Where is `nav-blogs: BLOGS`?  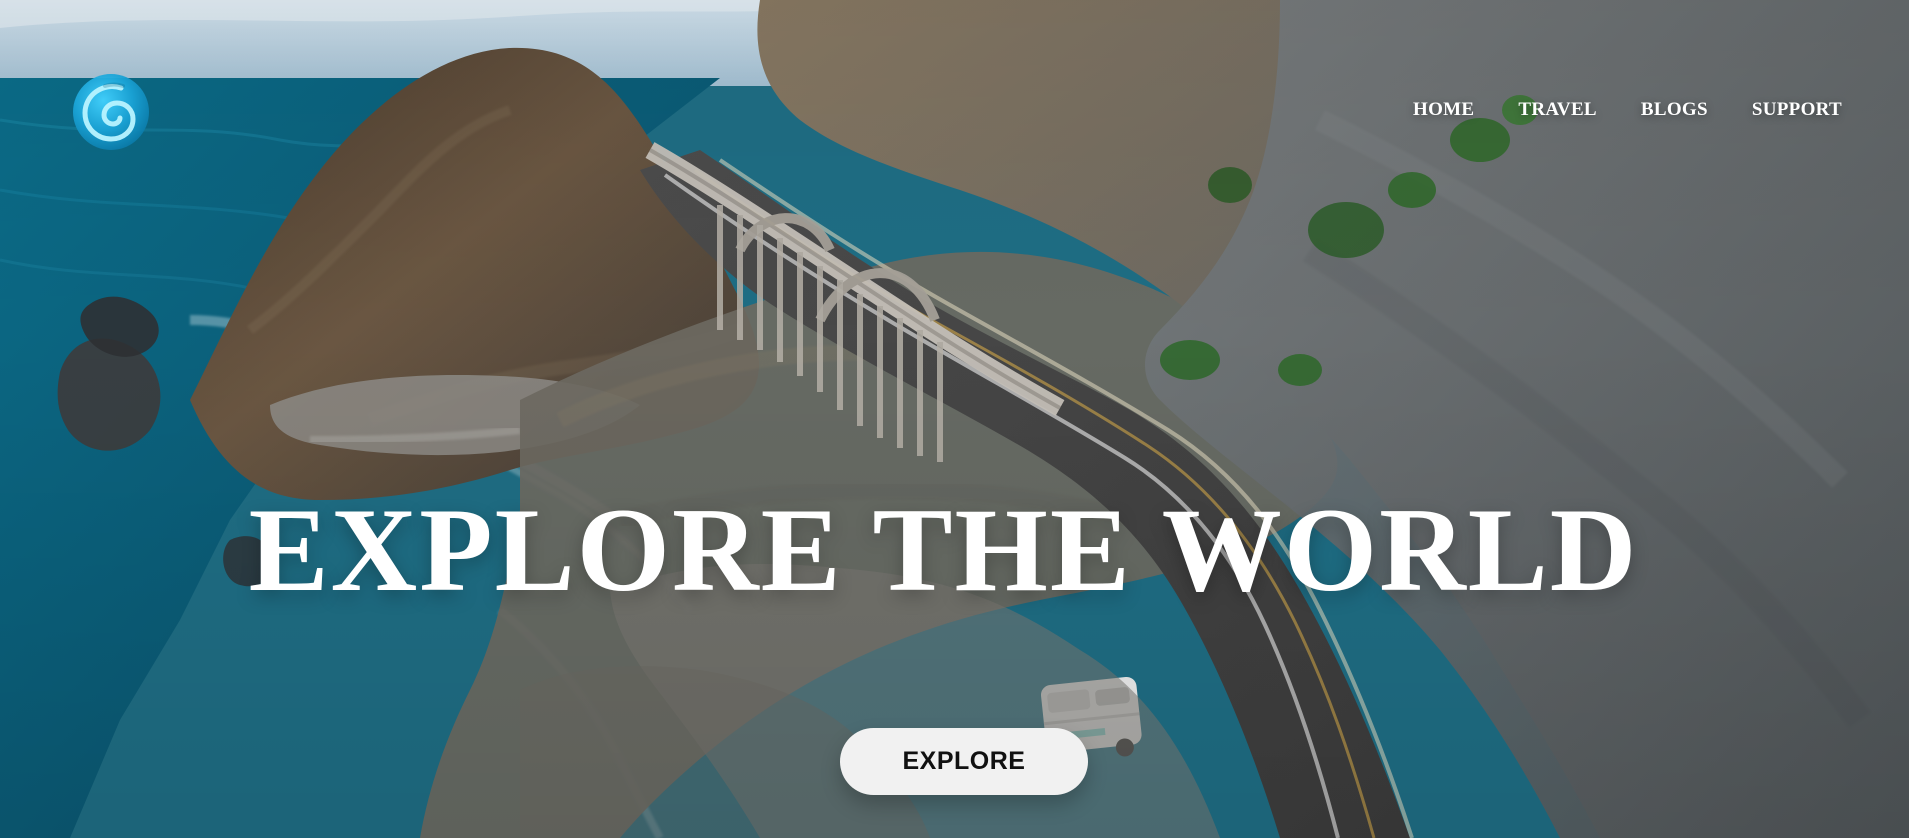 nav-blogs: BLOGS is located at coordinates (1674, 110).